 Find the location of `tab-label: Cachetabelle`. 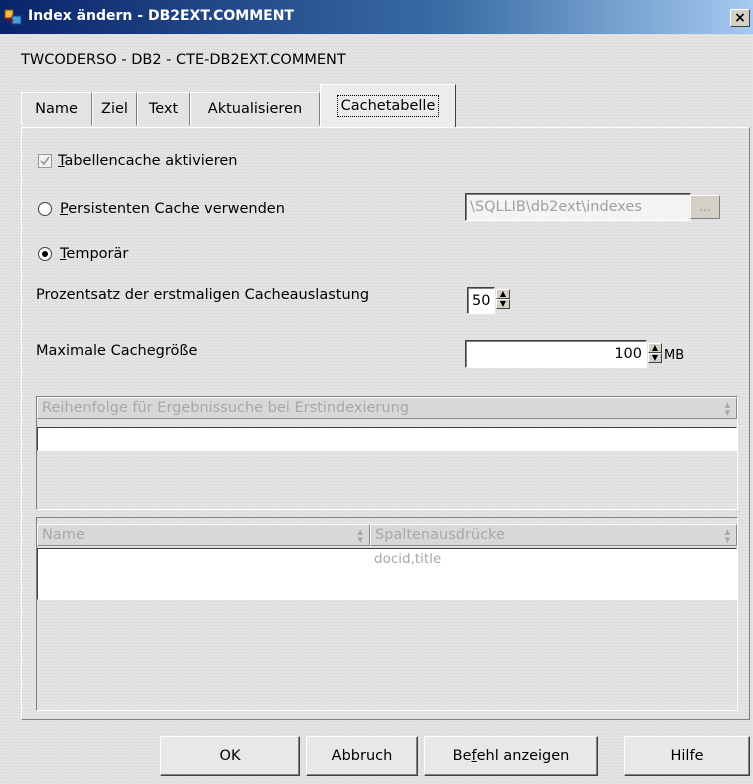

tab-label: Cachetabelle is located at coordinates (388, 106).